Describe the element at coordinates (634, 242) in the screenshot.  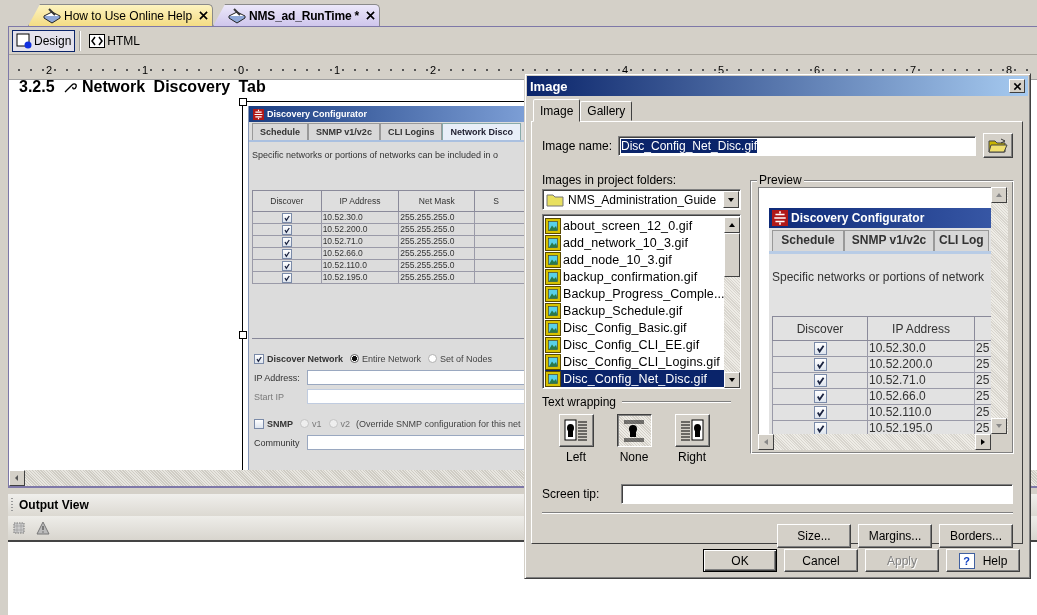
I see `list-item: add_network_10_3.gif` at that location.